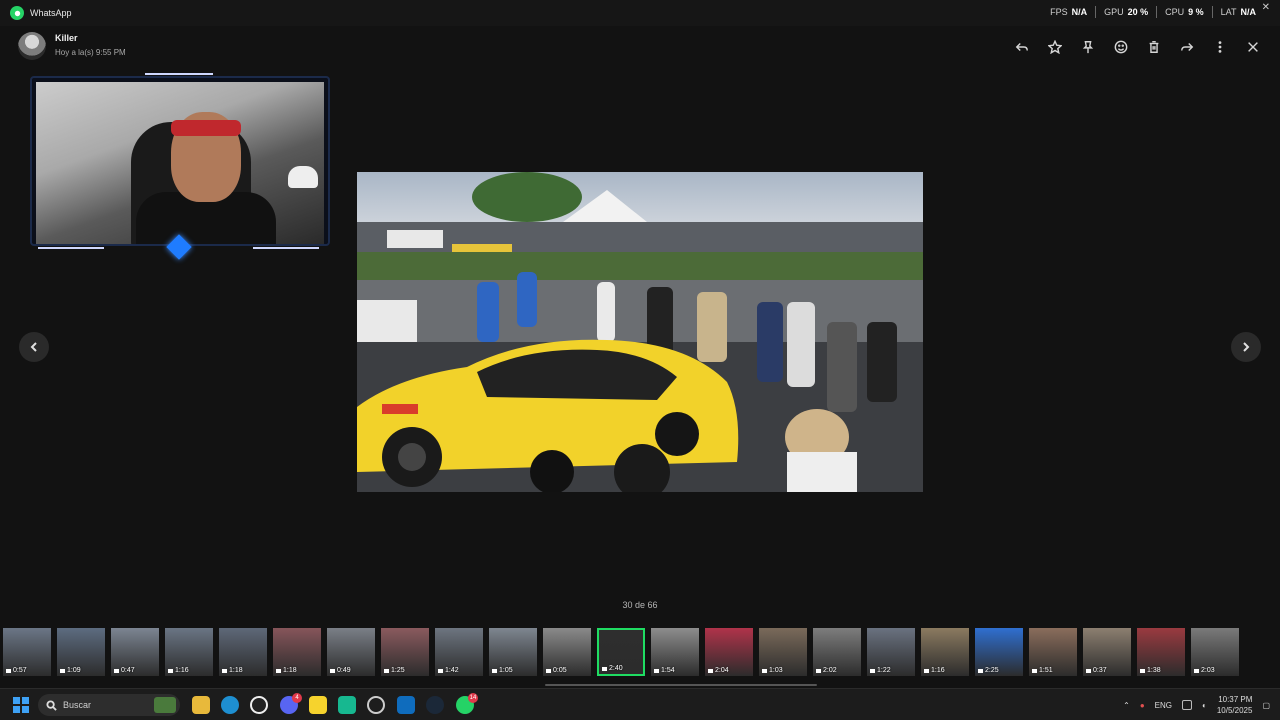 This screenshot has height=720, width=1280. Describe the element at coordinates (1204, 705) in the screenshot. I see `volume-icon: ◐` at that location.